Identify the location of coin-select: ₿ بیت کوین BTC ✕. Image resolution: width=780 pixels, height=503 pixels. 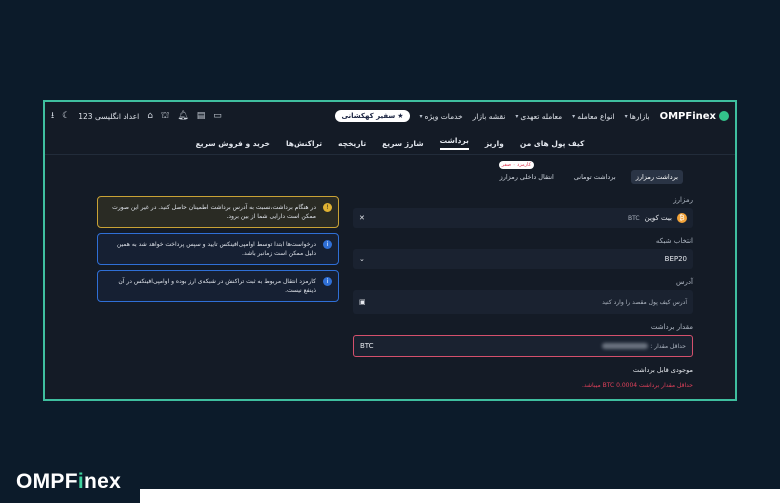
(523, 218).